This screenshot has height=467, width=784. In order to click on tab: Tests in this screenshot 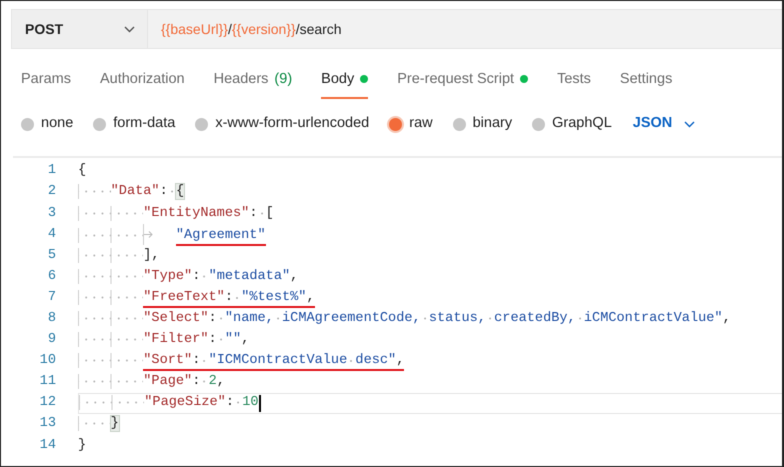, I will do `click(574, 80)`.